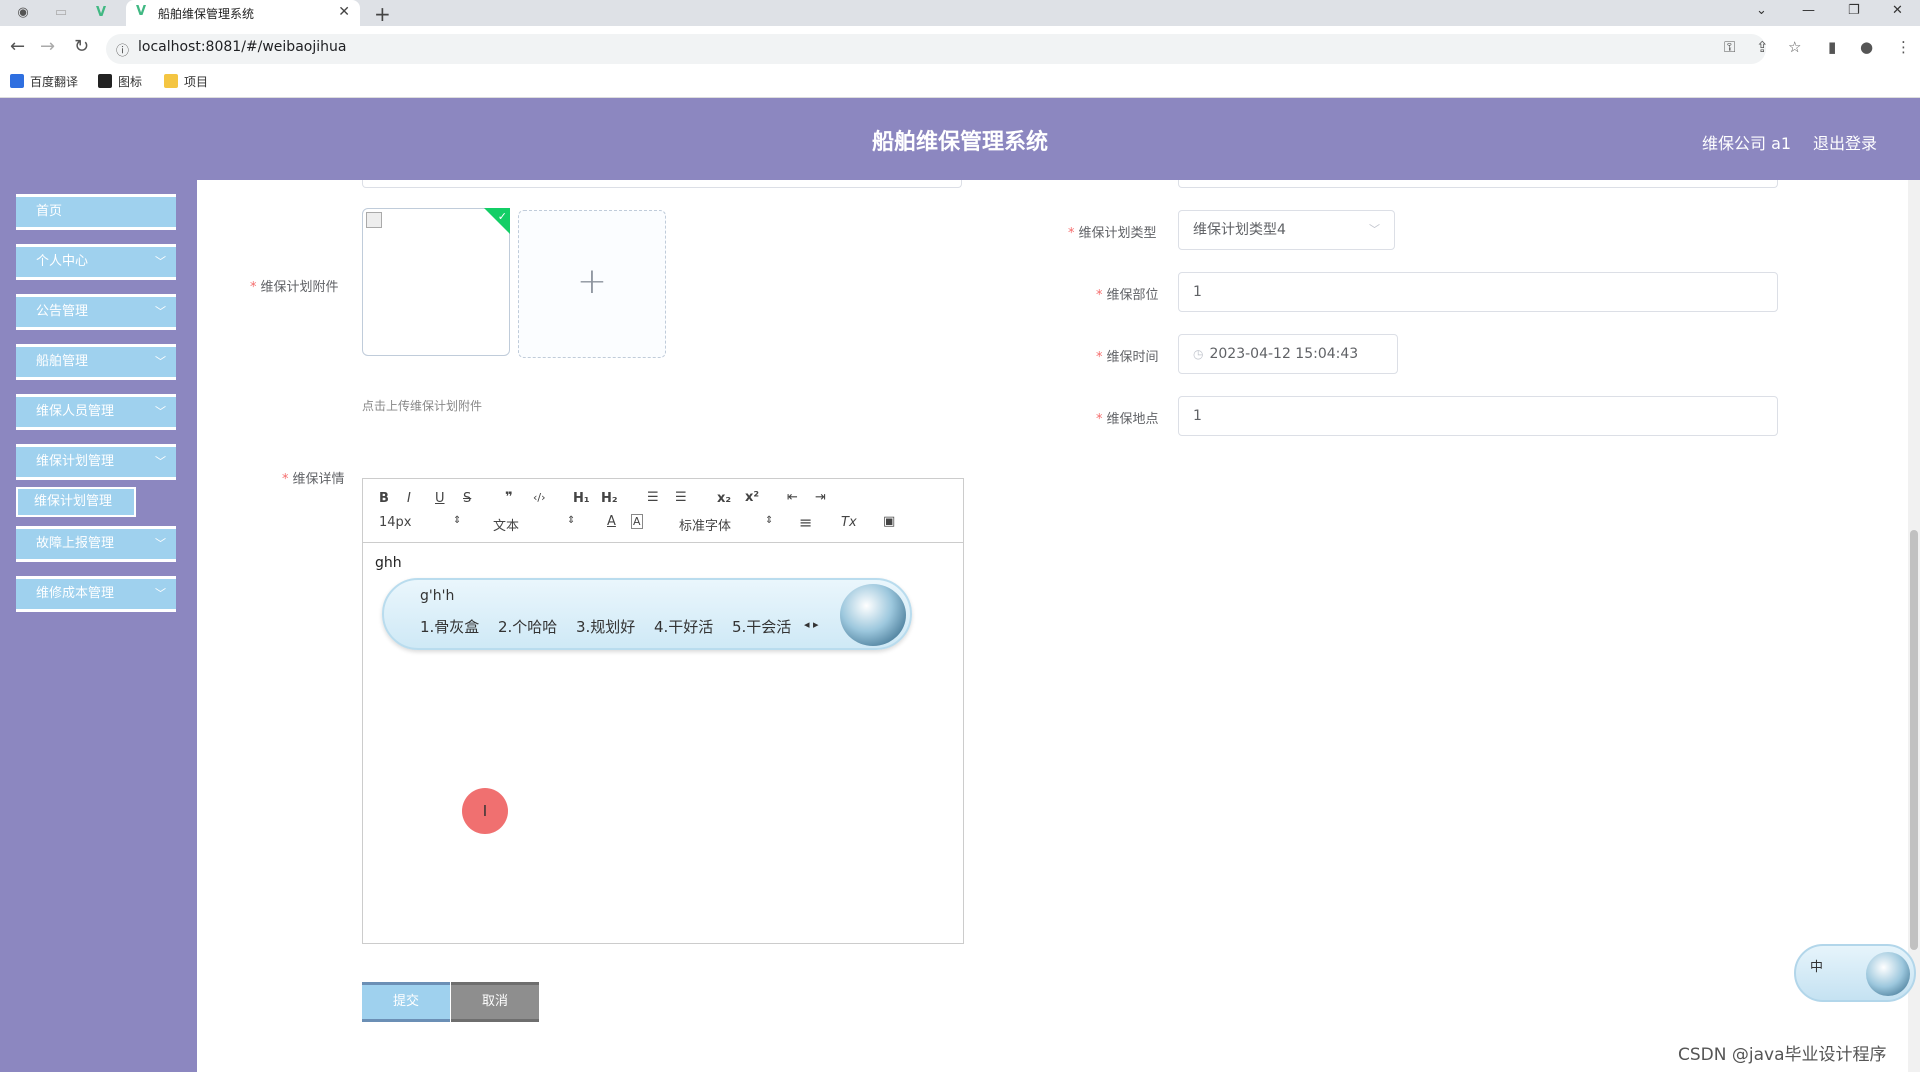 The width and height of the screenshot is (1920, 1072). Describe the element at coordinates (752, 497) in the screenshot. I see `superscript-button: x²` at that location.